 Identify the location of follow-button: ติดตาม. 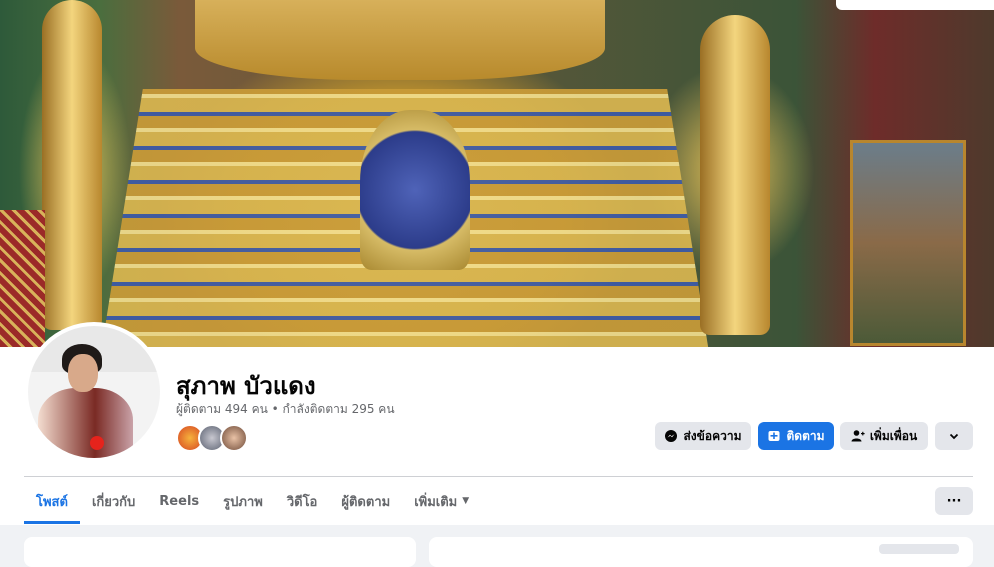
(796, 436).